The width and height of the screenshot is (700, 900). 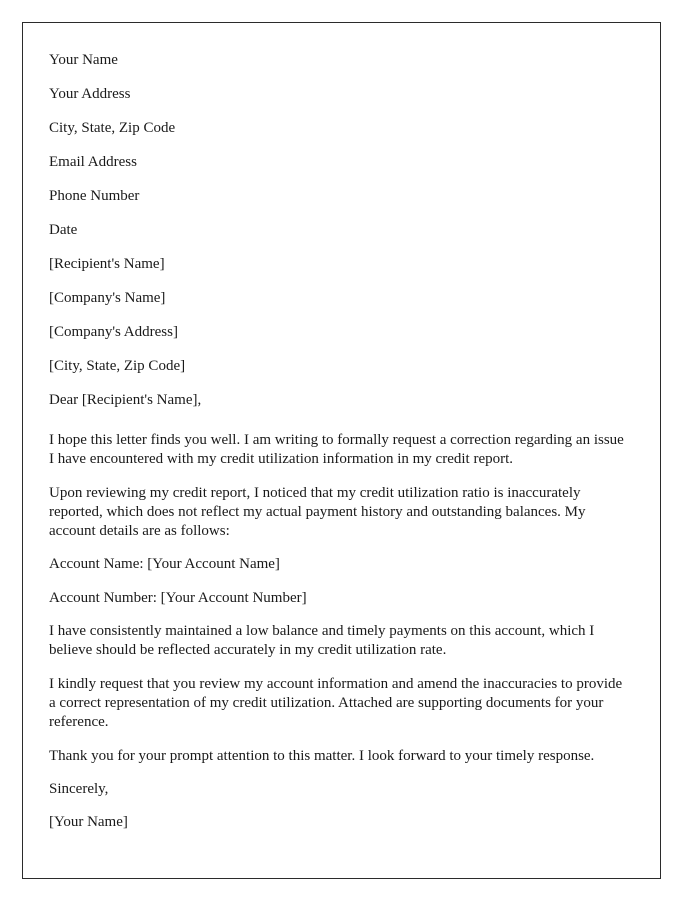 I want to click on account-name-line: Account Name: [Your Account Name], so click(x=164, y=564).